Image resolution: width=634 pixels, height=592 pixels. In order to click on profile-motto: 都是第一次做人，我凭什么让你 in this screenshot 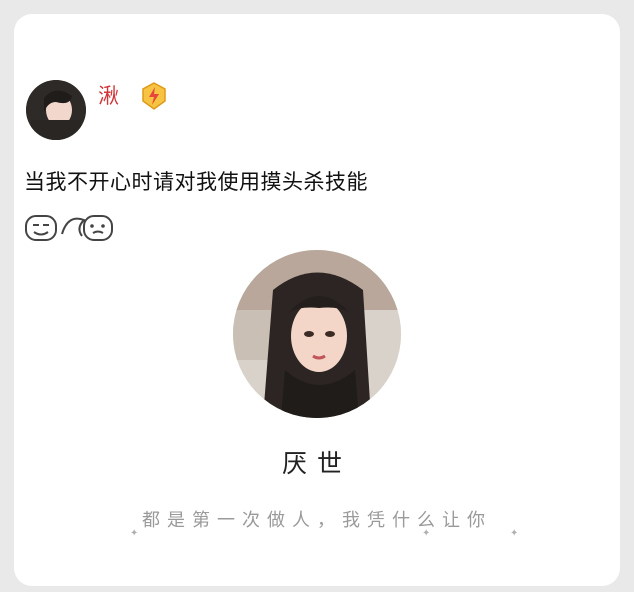, I will do `click(317, 520)`.